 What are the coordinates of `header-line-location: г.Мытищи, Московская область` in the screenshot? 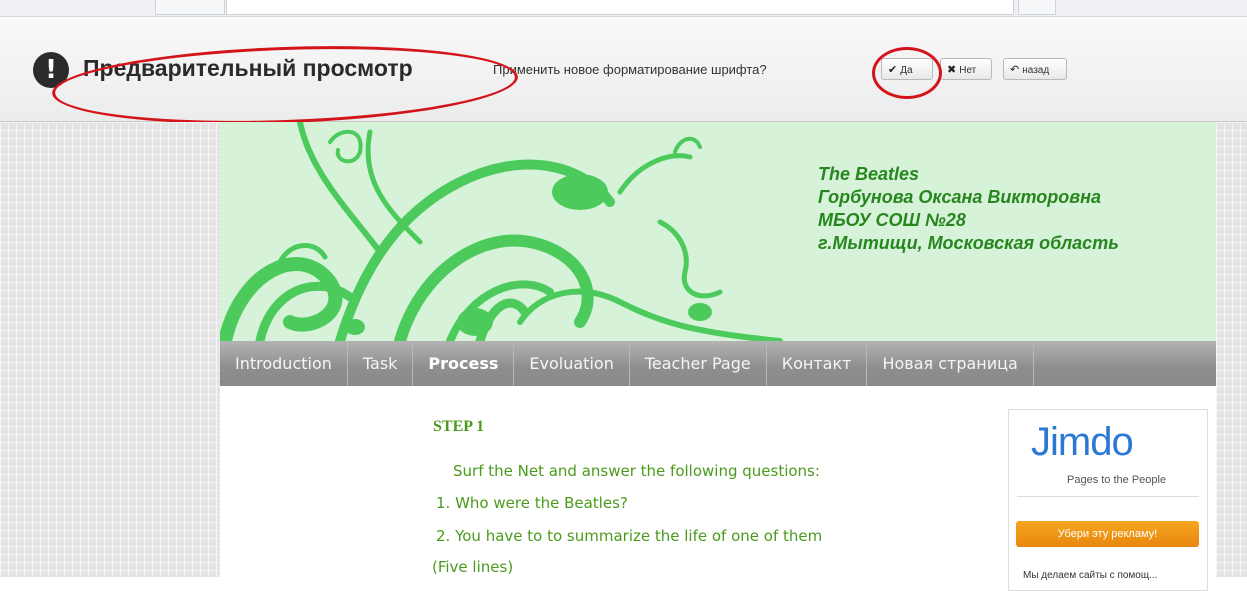 It's located at (968, 243).